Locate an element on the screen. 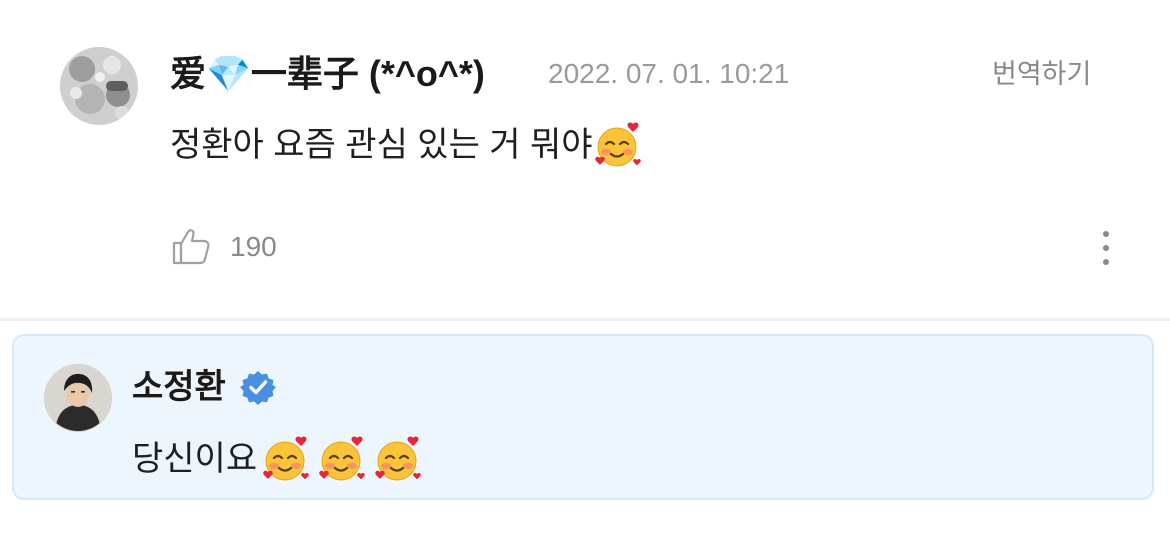 This screenshot has height=542, width=1170. more-options-button is located at coordinates (1106, 248).